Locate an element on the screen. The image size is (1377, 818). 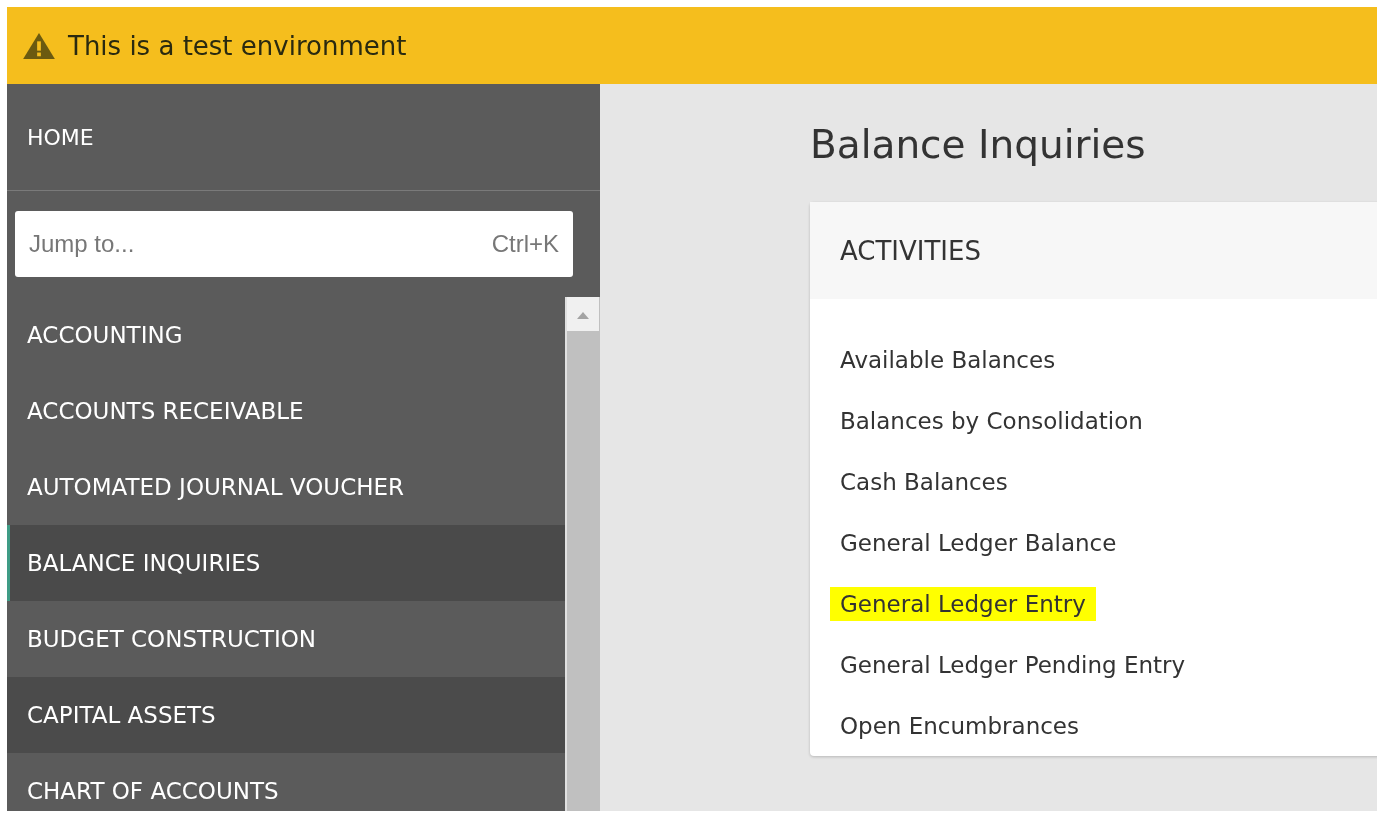
activity-link: Available Balances is located at coordinates (948, 359).